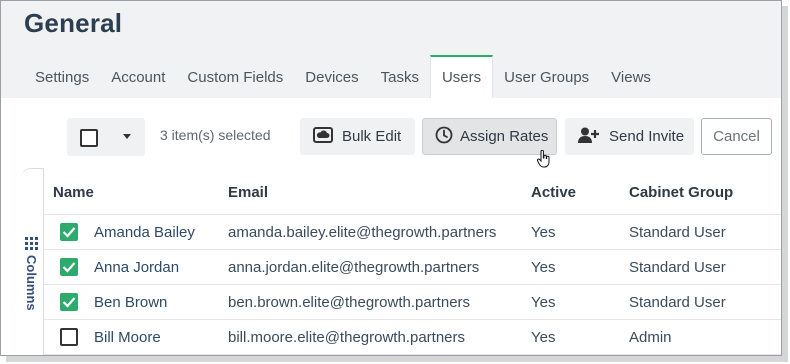 Image resolution: width=790 pixels, height=364 pixels. I want to click on send-invite-label: Send Invite, so click(647, 136).